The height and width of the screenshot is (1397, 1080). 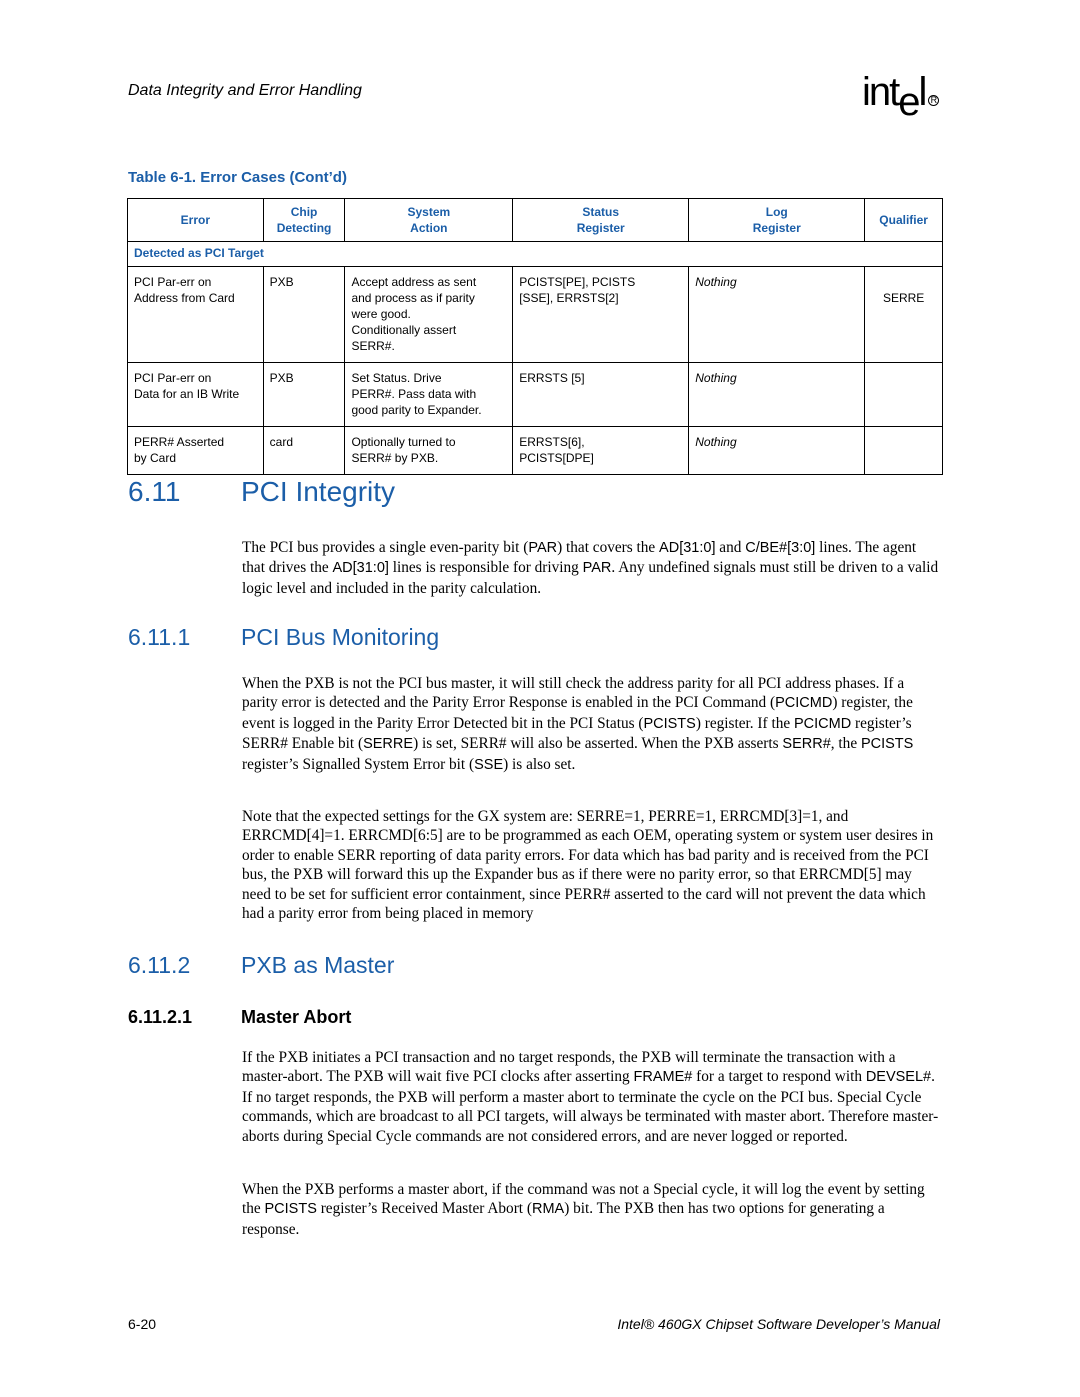 What do you see at coordinates (577, 282) in the screenshot?
I see `cell-line: PCISTS[PE], PCISTS` at bounding box center [577, 282].